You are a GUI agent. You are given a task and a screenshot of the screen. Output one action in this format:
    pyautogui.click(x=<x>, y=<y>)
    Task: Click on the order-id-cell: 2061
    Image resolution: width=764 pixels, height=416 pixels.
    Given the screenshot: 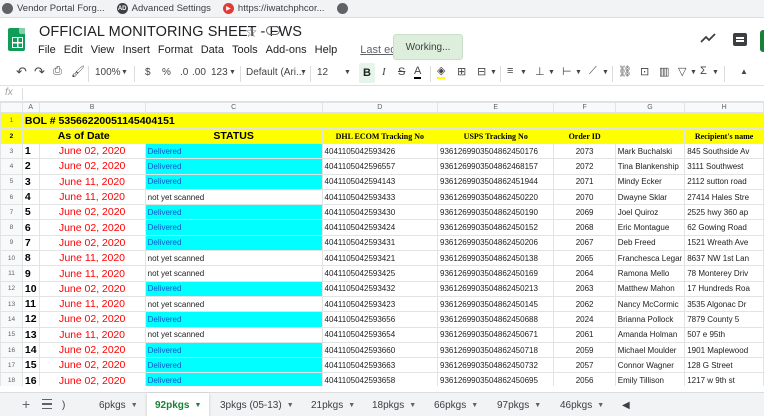 What is the action you would take?
    pyautogui.click(x=584, y=334)
    